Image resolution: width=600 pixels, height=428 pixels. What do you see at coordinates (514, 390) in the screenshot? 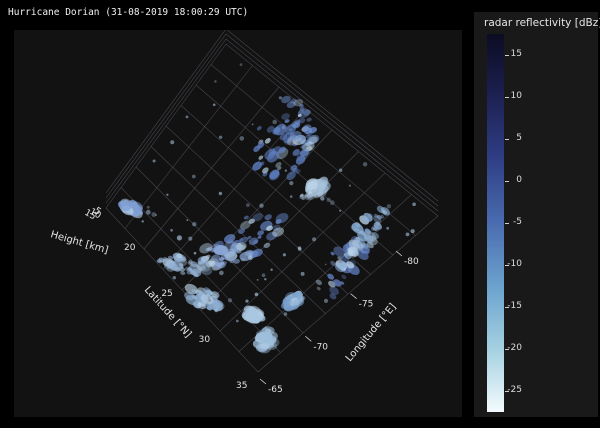
I see `colorbar-tick-label: -25` at bounding box center [514, 390].